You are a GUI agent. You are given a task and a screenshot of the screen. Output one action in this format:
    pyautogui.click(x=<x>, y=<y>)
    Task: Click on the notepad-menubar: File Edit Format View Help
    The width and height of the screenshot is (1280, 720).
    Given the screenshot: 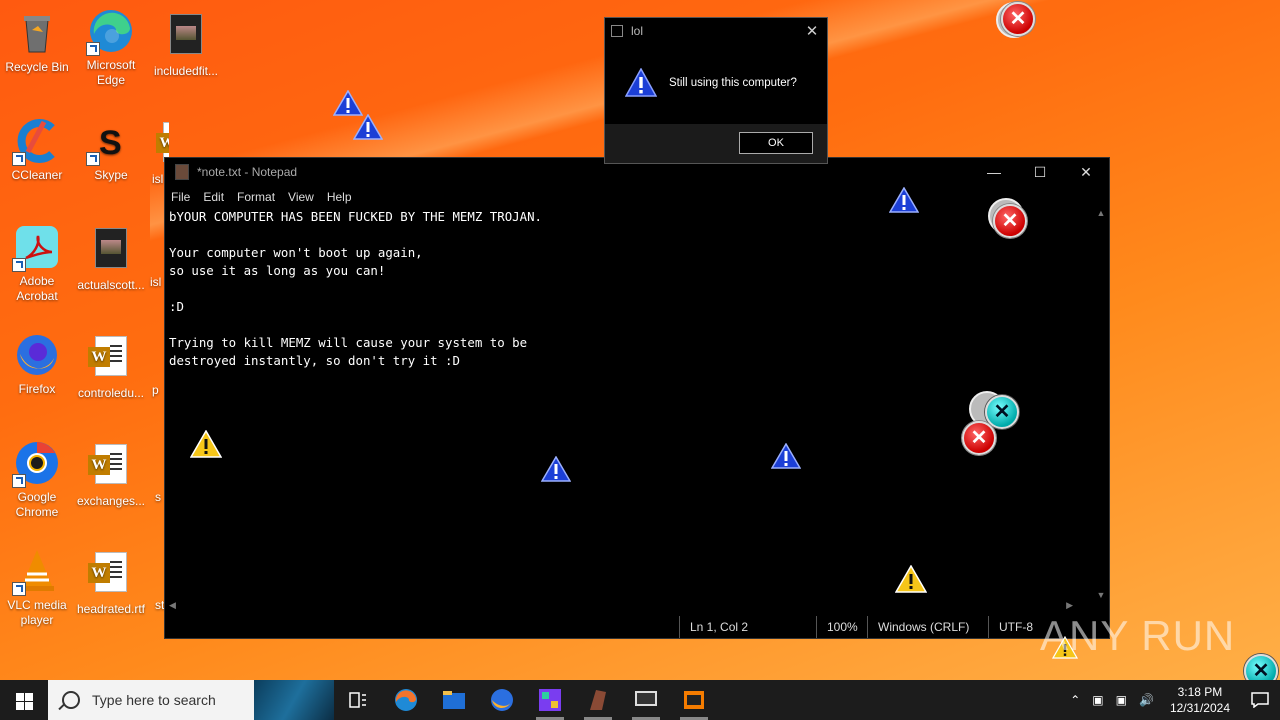 What is the action you would take?
    pyautogui.click(x=637, y=197)
    